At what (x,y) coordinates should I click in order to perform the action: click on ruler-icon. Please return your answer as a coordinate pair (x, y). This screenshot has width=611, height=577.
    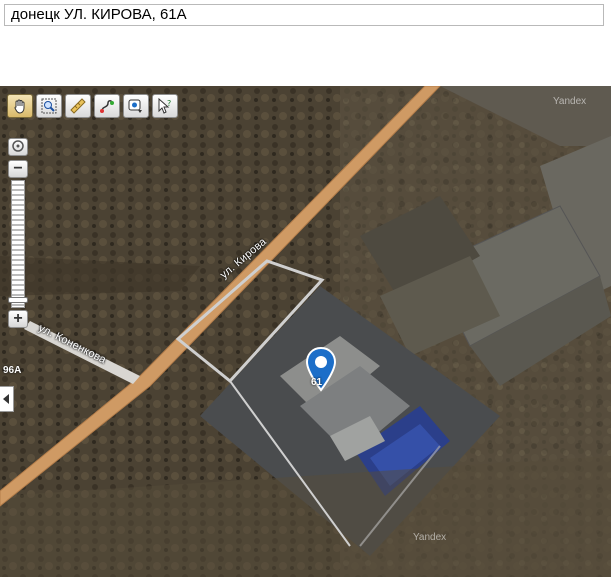
    Looking at the image, I should click on (78, 106).